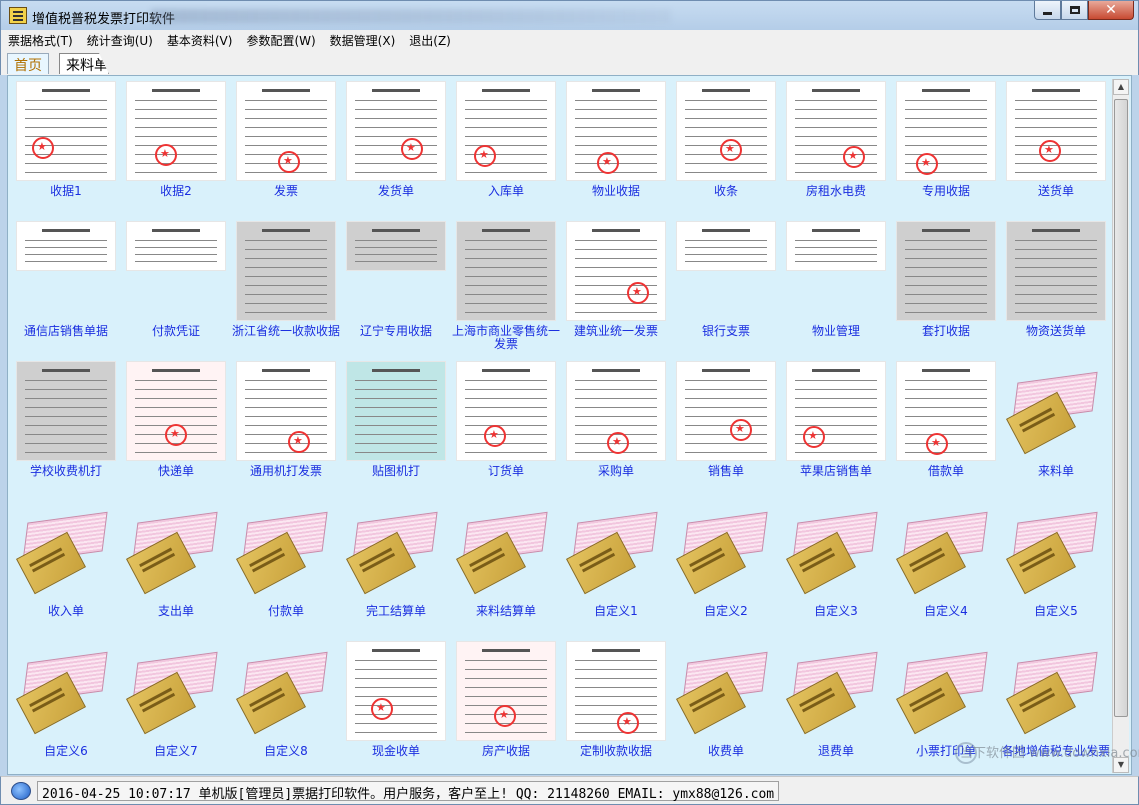  What do you see at coordinates (506, 571) in the screenshot?
I see `template-item: 来料结算单` at bounding box center [506, 571].